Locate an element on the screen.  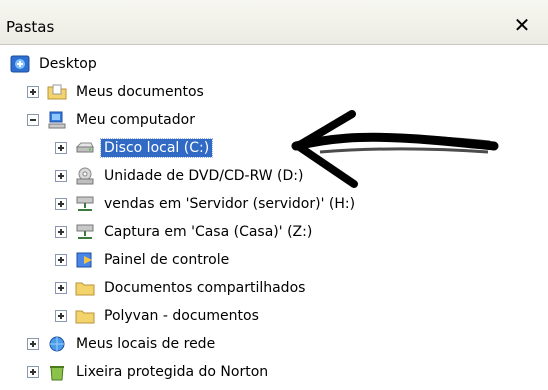
tree-label: Desktop is located at coordinates (68, 64).